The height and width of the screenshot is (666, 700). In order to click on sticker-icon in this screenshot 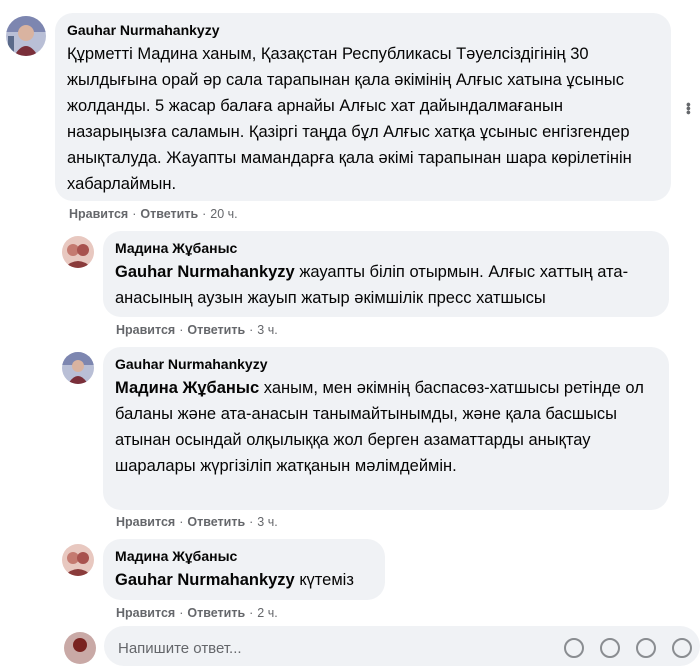, I will do `click(682, 648)`.